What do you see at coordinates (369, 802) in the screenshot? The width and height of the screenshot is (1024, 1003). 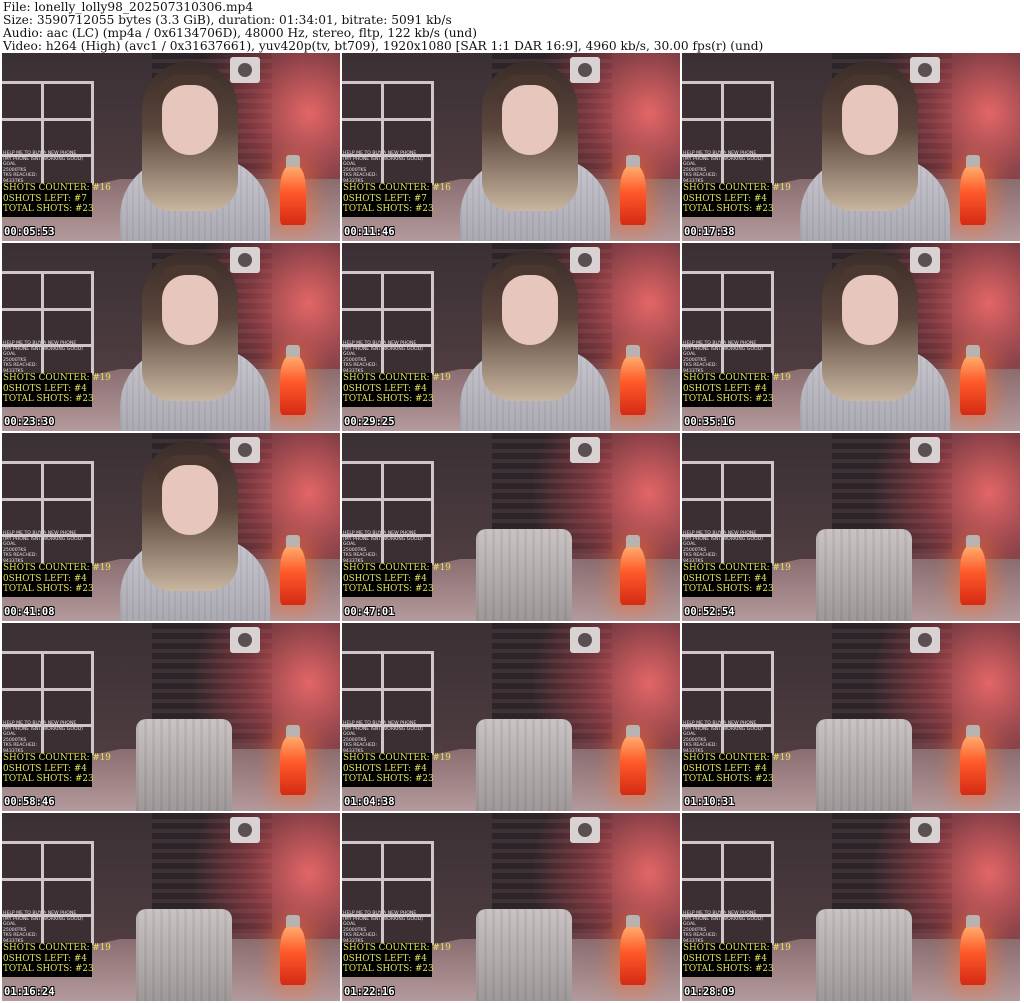 I see `thumbnail-timestamp: 01:04:38` at bounding box center [369, 802].